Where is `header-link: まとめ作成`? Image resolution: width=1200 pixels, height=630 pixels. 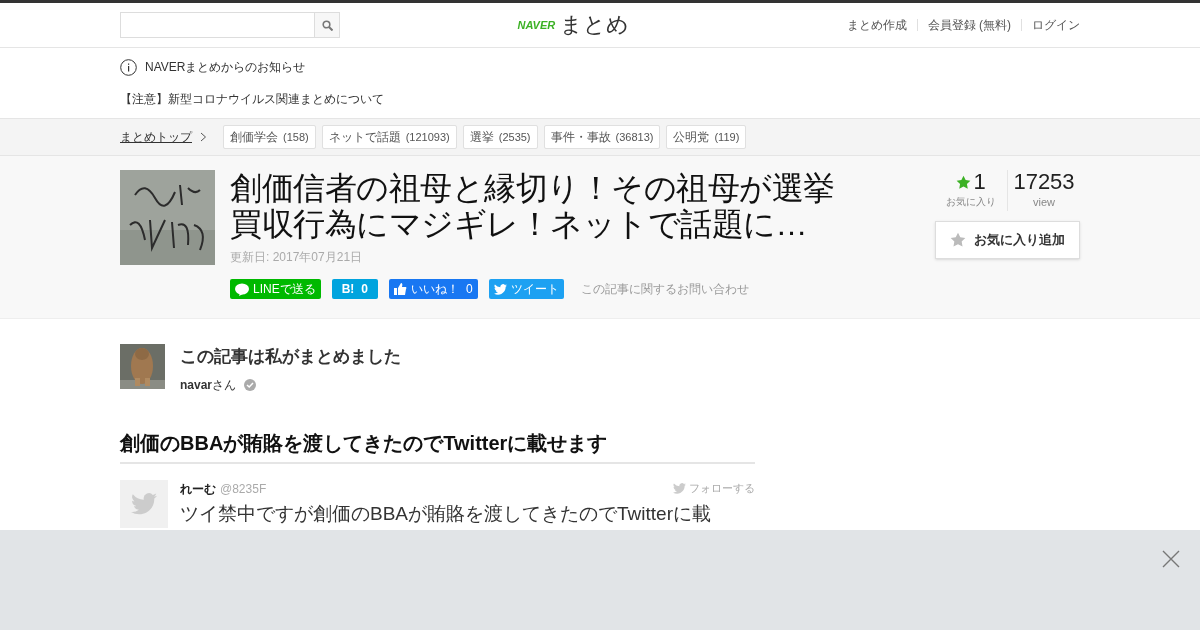
header-link: まとめ作成 is located at coordinates (876, 25).